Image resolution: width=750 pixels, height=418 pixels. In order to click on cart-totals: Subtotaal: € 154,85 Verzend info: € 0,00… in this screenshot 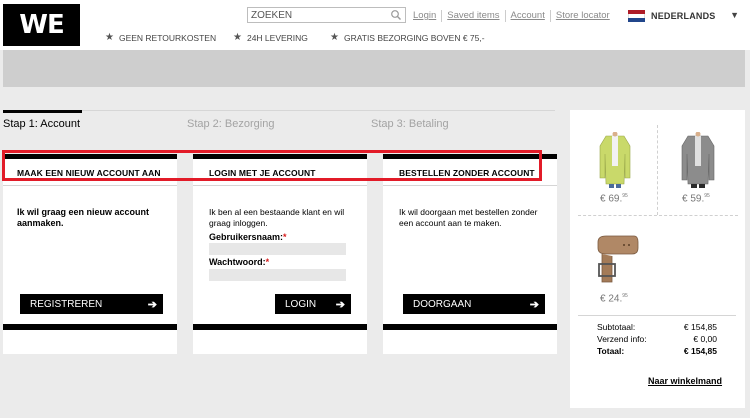, I will do `click(657, 339)`.